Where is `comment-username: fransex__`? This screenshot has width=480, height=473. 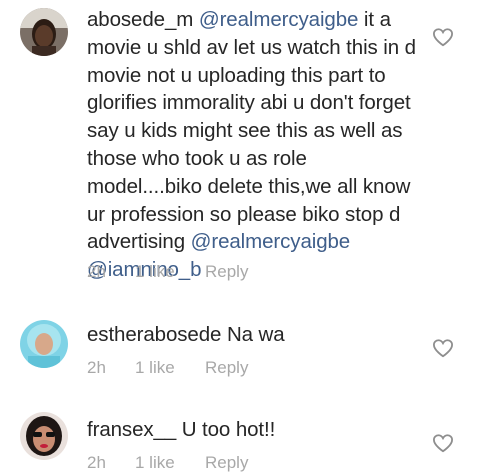
comment-username: fransex__ is located at coordinates (131, 429).